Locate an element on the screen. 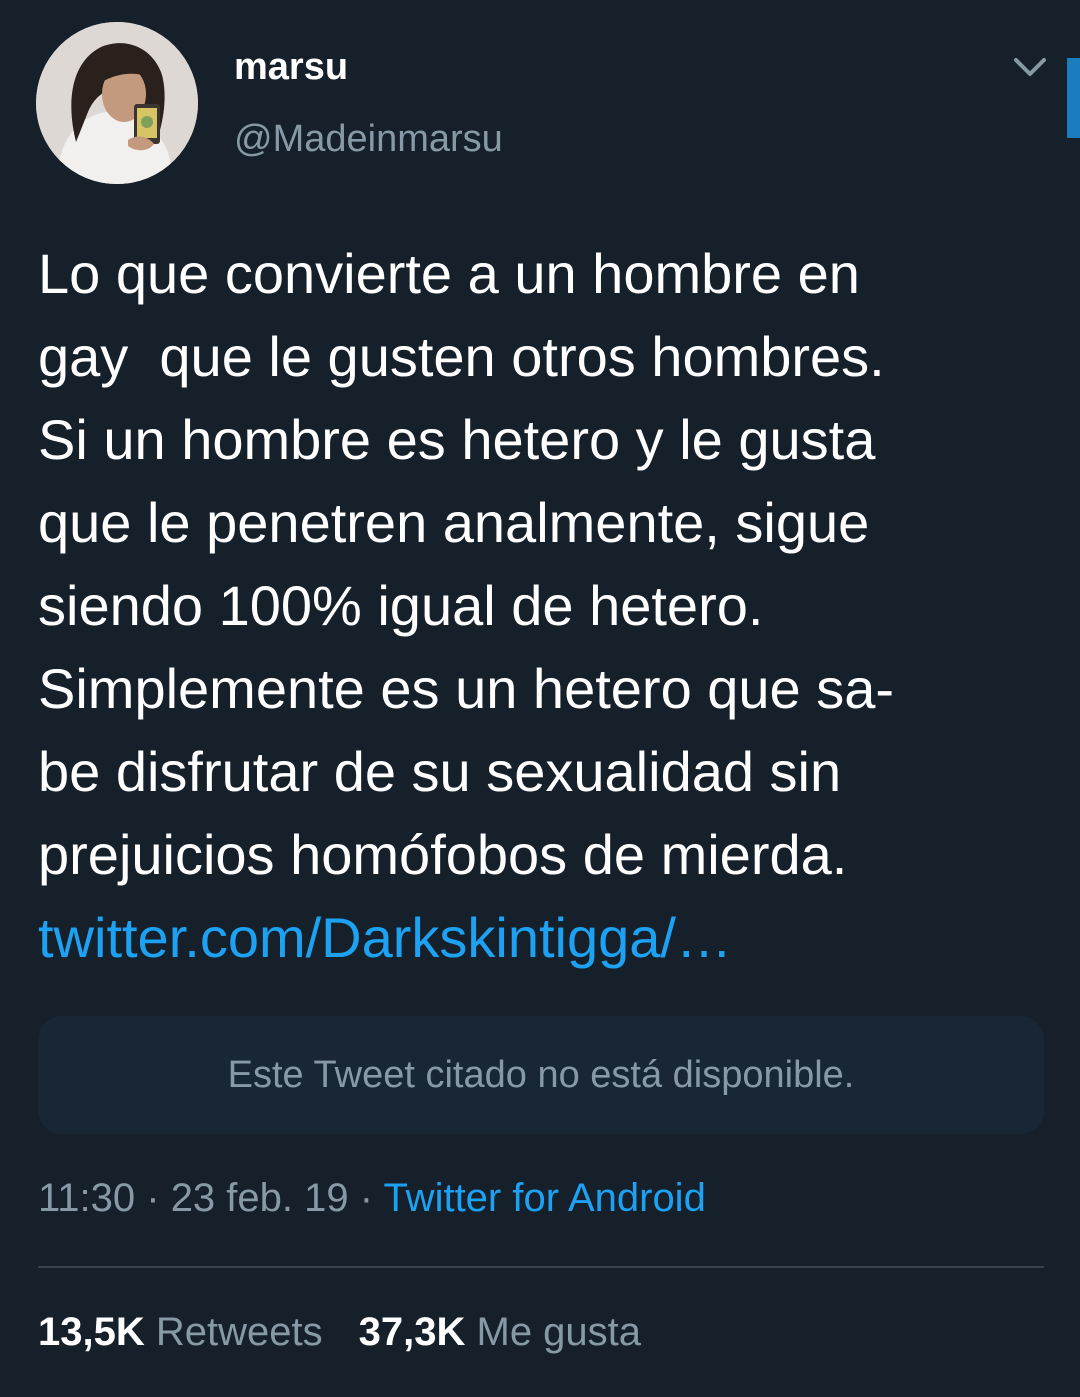 This screenshot has height=1397, width=1080. tweet-date: 23 feb. 19 is located at coordinates (259, 1198).